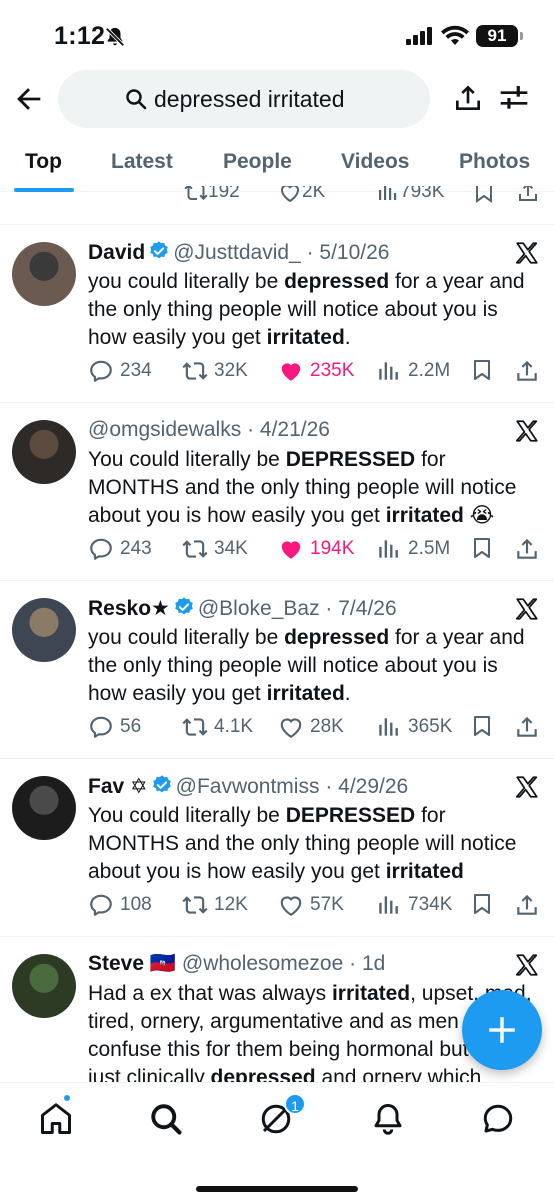 The image size is (554, 1200). I want to click on reply-button: 234, so click(120, 371).